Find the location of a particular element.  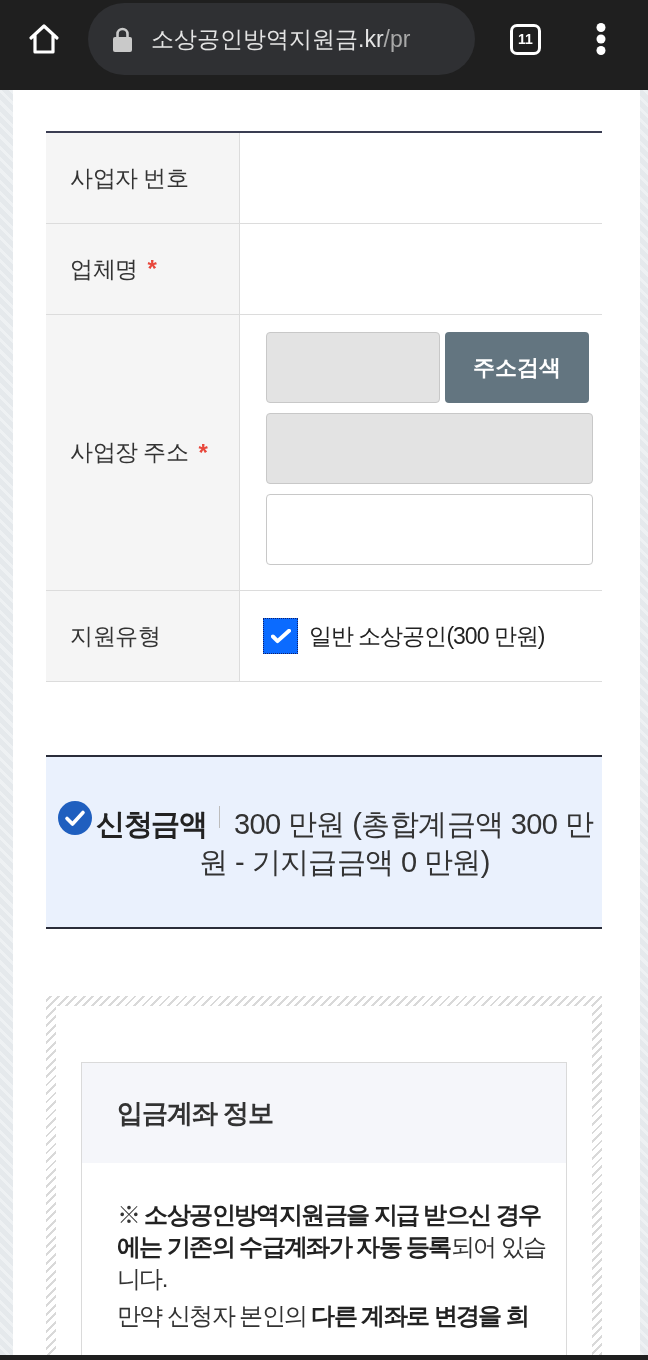

checkmark-icon is located at coordinates (280, 636).